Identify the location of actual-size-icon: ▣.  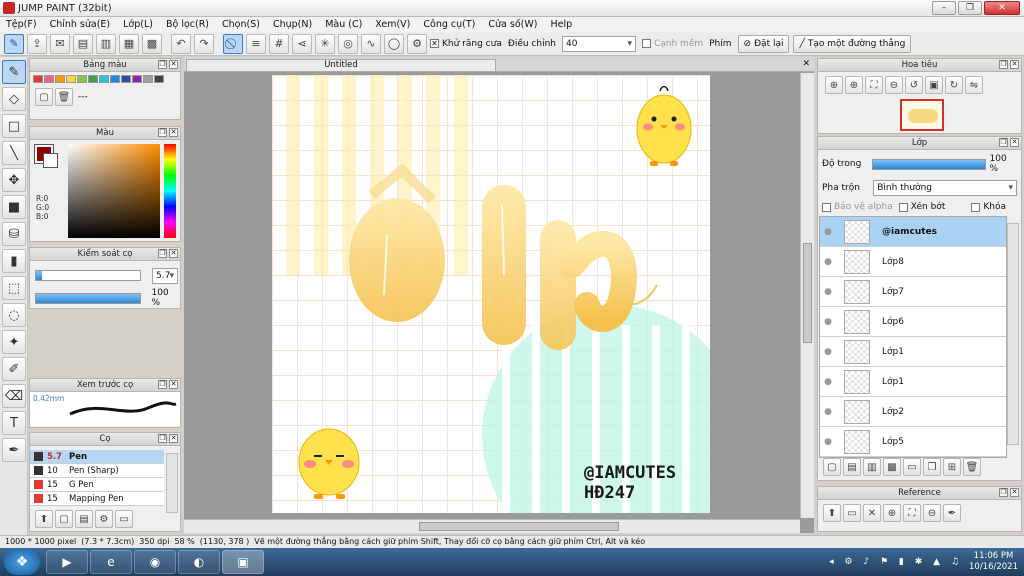
(934, 85).